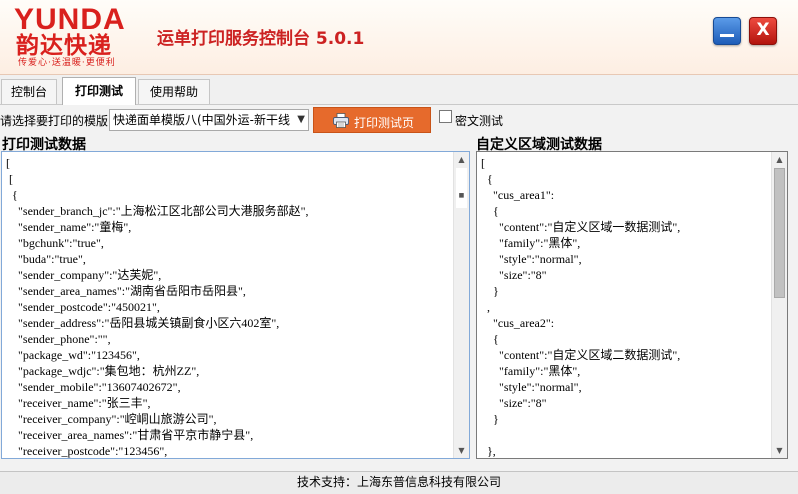 This screenshot has width=798, height=494. What do you see at coordinates (202, 120) in the screenshot?
I see `template-select-value: 快递面单模版八(中国外运-新干线` at bounding box center [202, 120].